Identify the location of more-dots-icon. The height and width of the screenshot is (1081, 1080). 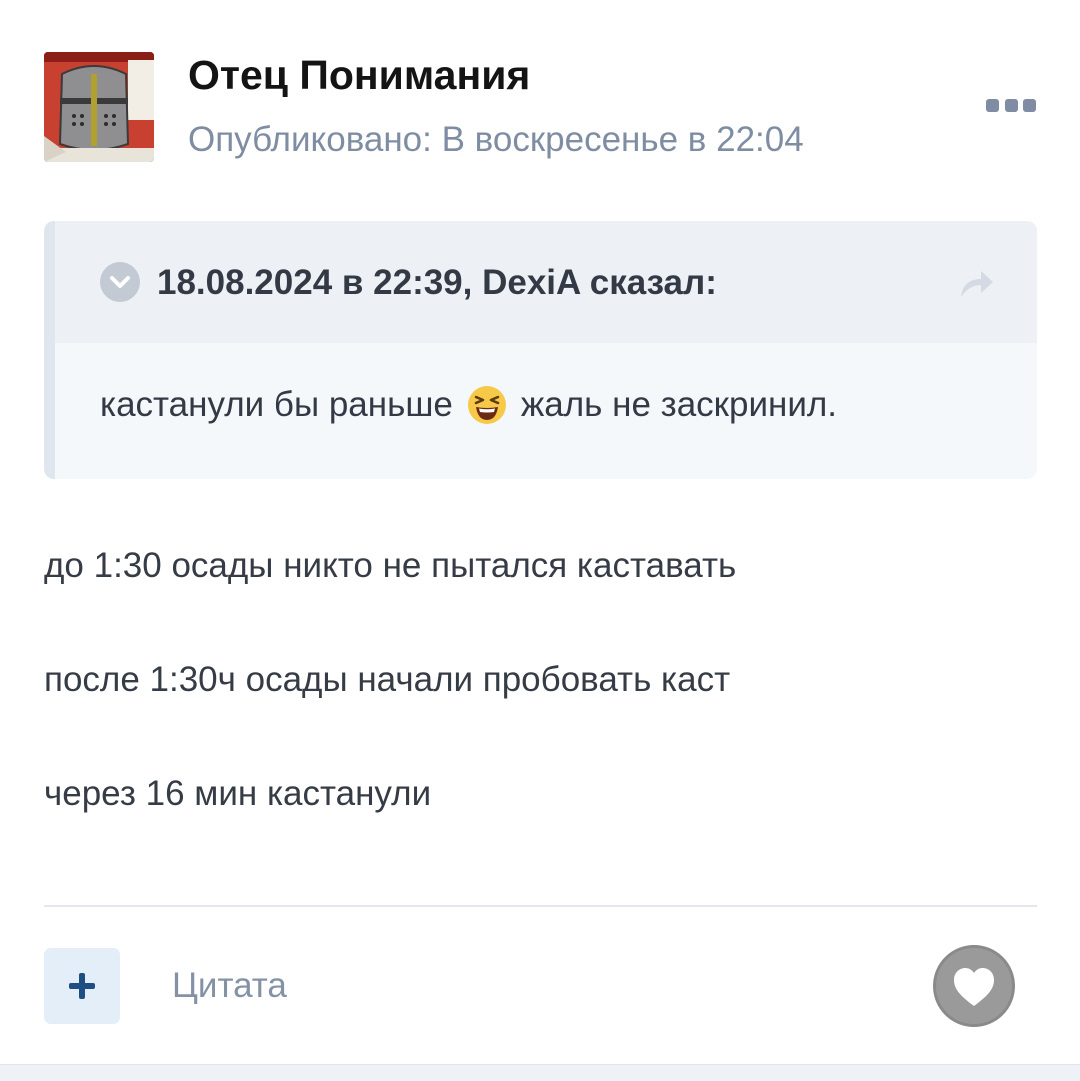
(1011, 105).